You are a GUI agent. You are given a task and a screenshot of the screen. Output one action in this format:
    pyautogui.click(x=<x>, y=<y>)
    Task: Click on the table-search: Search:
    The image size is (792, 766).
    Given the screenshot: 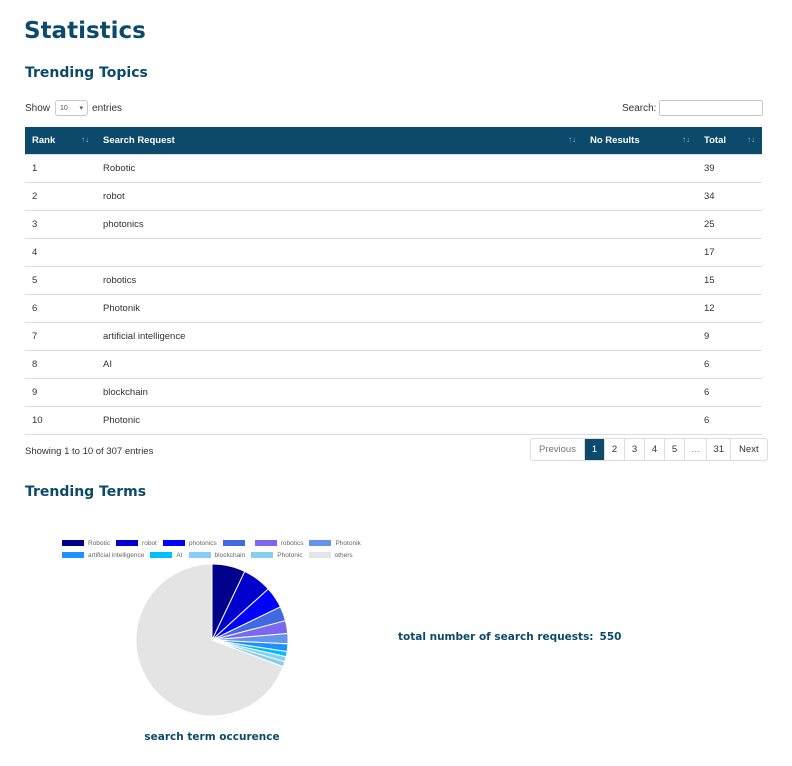 What is the action you would take?
    pyautogui.click(x=693, y=108)
    